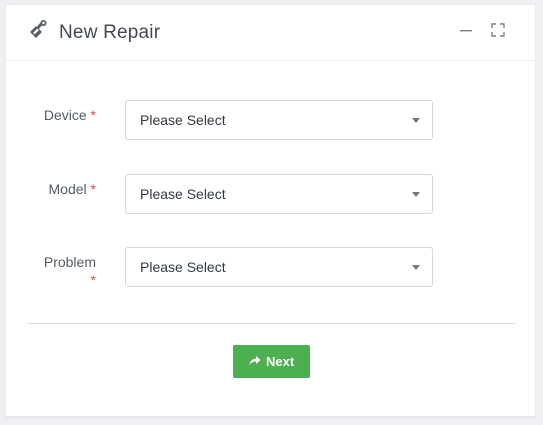 The image size is (543, 425). Describe the element at coordinates (183, 267) in the screenshot. I see `problem-select-value: Please Select` at that location.